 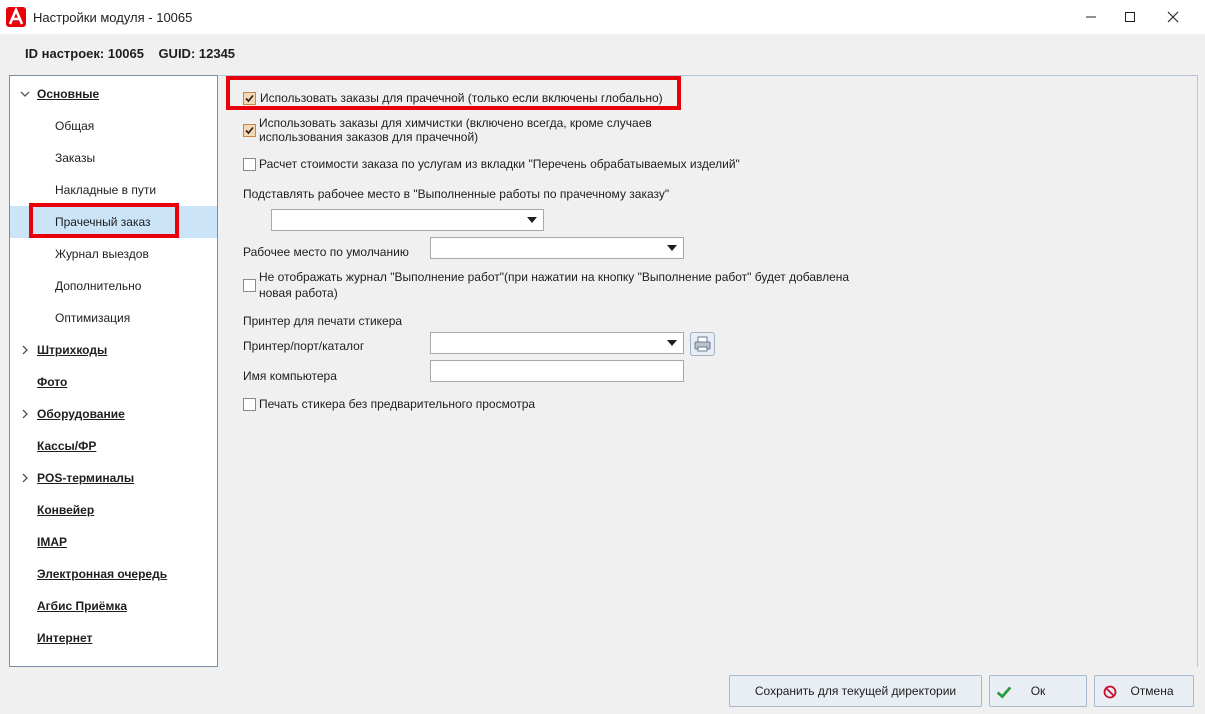 I want to click on nav-item-nakladnye: Накладные в пути, so click(x=113, y=190).